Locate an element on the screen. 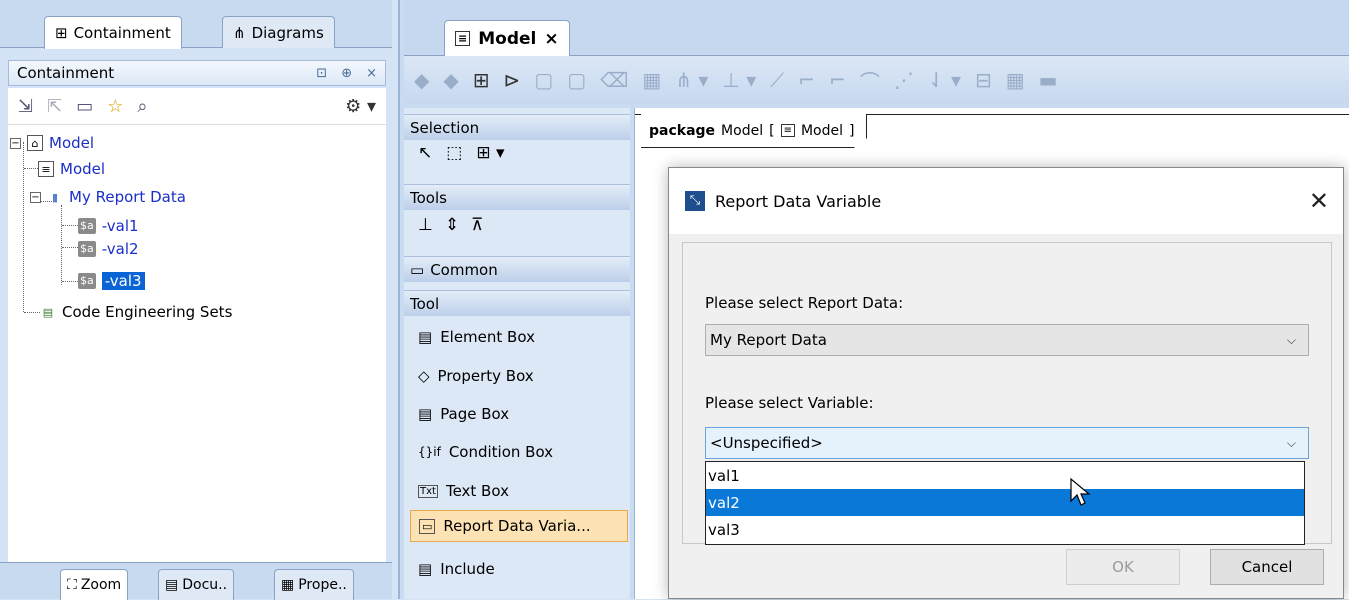 This screenshot has width=1349, height=600. tools-row: ⊥ ⇕ ⊼ is located at coordinates (451, 225).